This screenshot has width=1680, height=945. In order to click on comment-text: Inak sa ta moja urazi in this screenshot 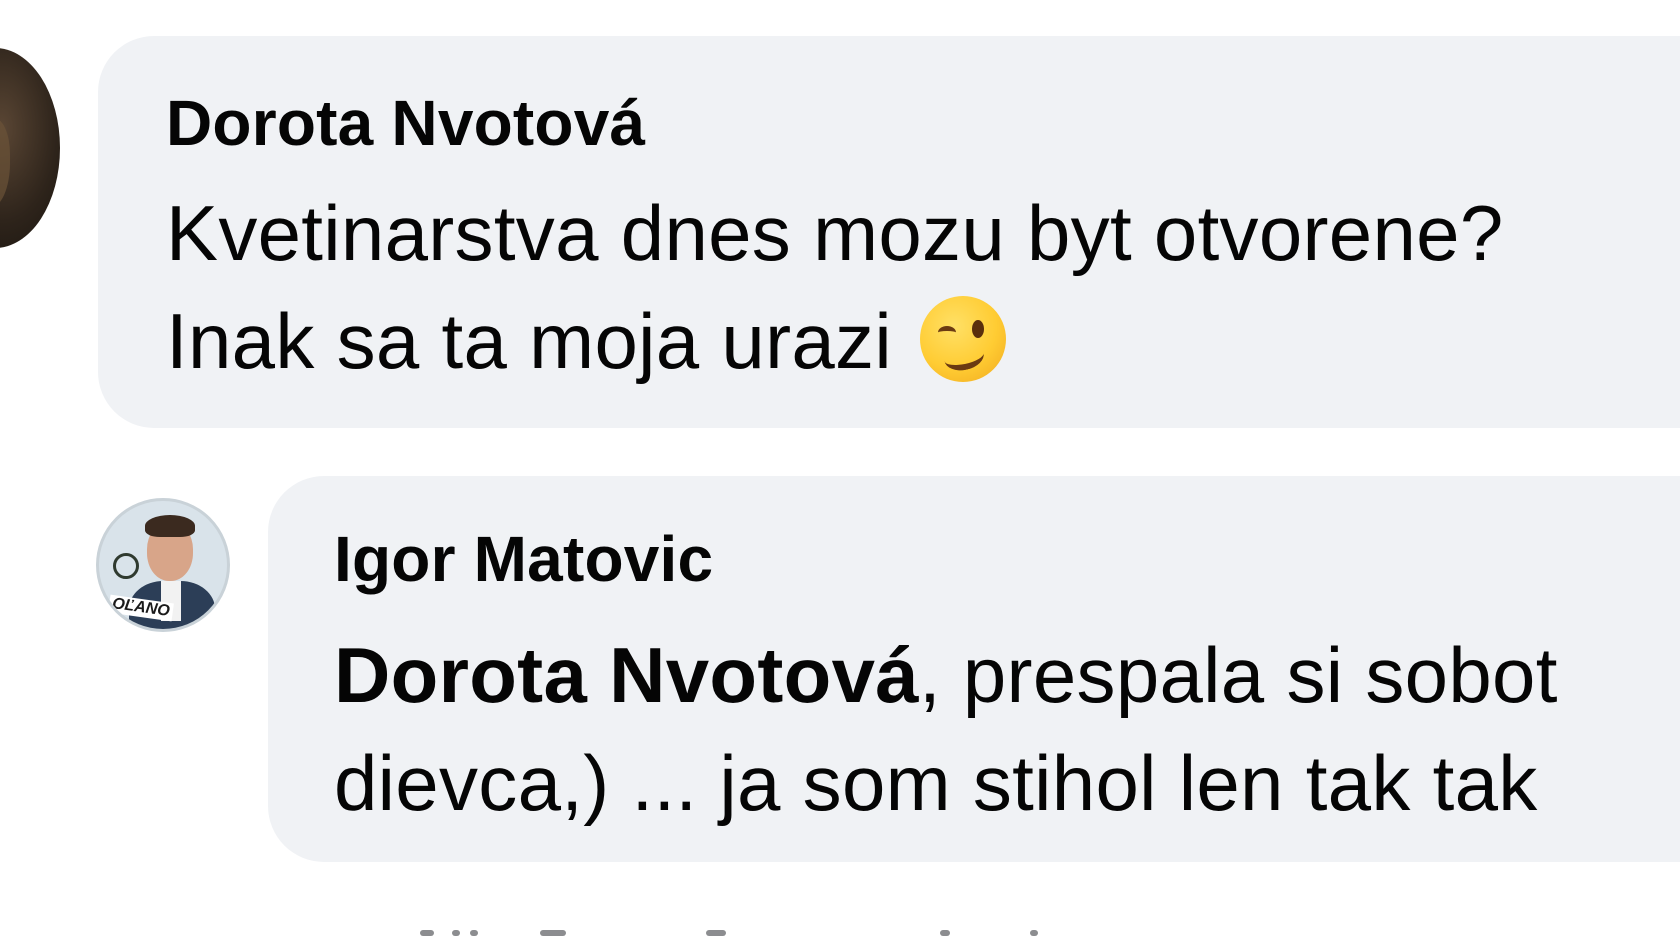, I will do `click(529, 341)`.